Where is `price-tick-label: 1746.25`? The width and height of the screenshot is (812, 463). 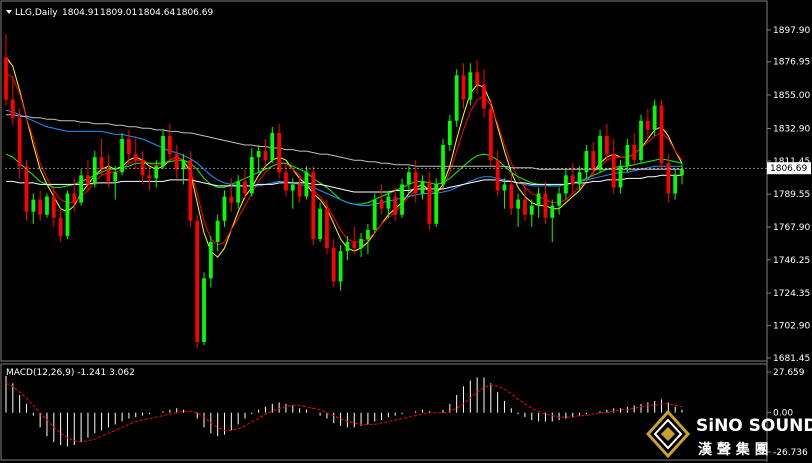 price-tick-label: 1746.25 is located at coordinates (791, 261).